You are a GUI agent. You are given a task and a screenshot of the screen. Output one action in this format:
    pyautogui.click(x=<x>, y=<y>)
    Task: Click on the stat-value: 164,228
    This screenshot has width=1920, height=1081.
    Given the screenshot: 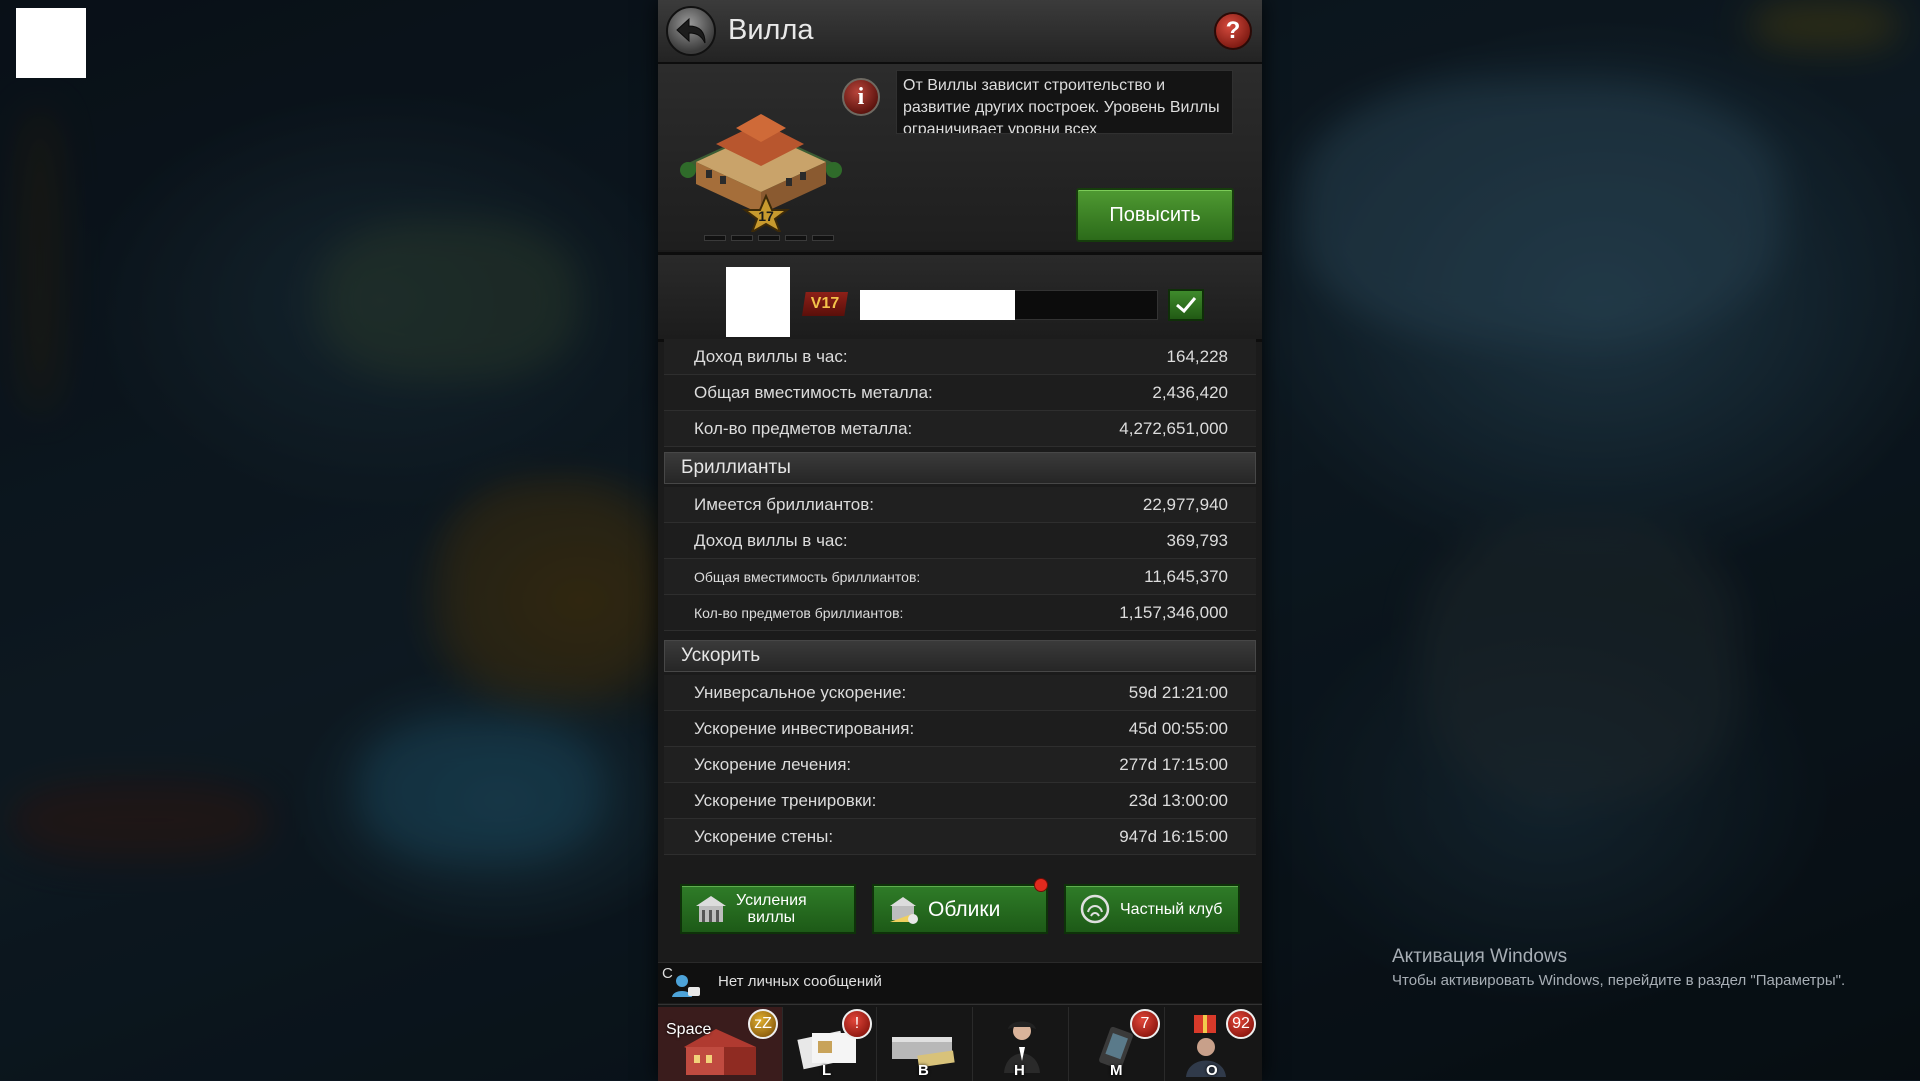 What is the action you would take?
    pyautogui.click(x=1197, y=356)
    